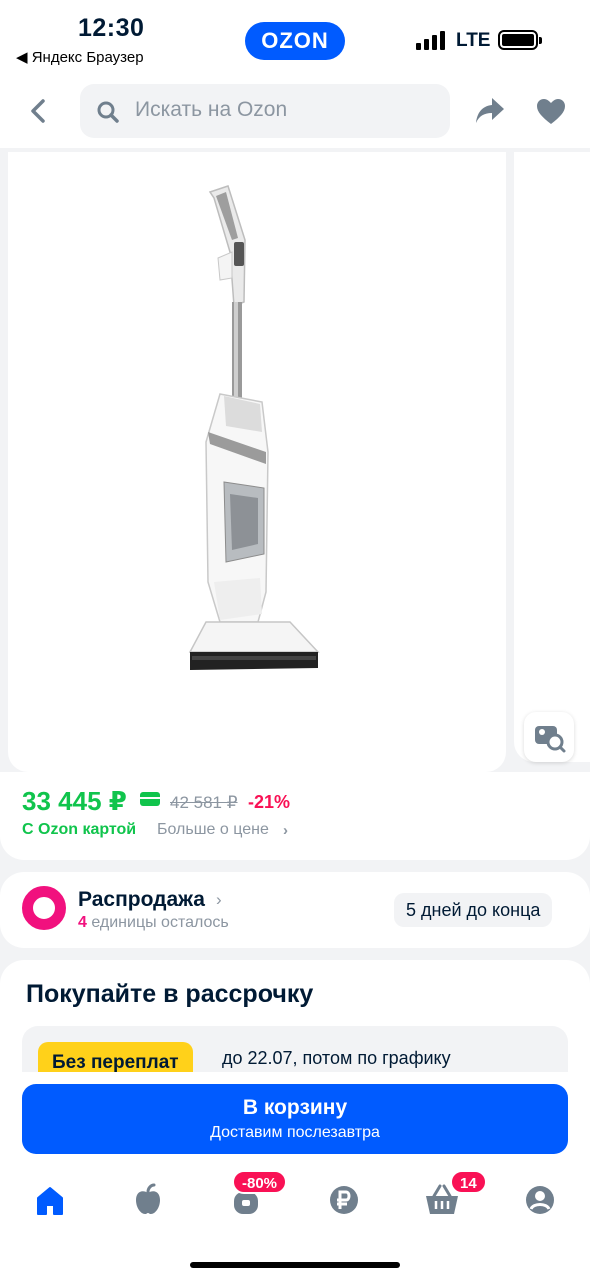 This screenshot has width=590, height=1280. What do you see at coordinates (295, 1107) in the screenshot?
I see `add-to-cart-label: В корзину` at bounding box center [295, 1107].